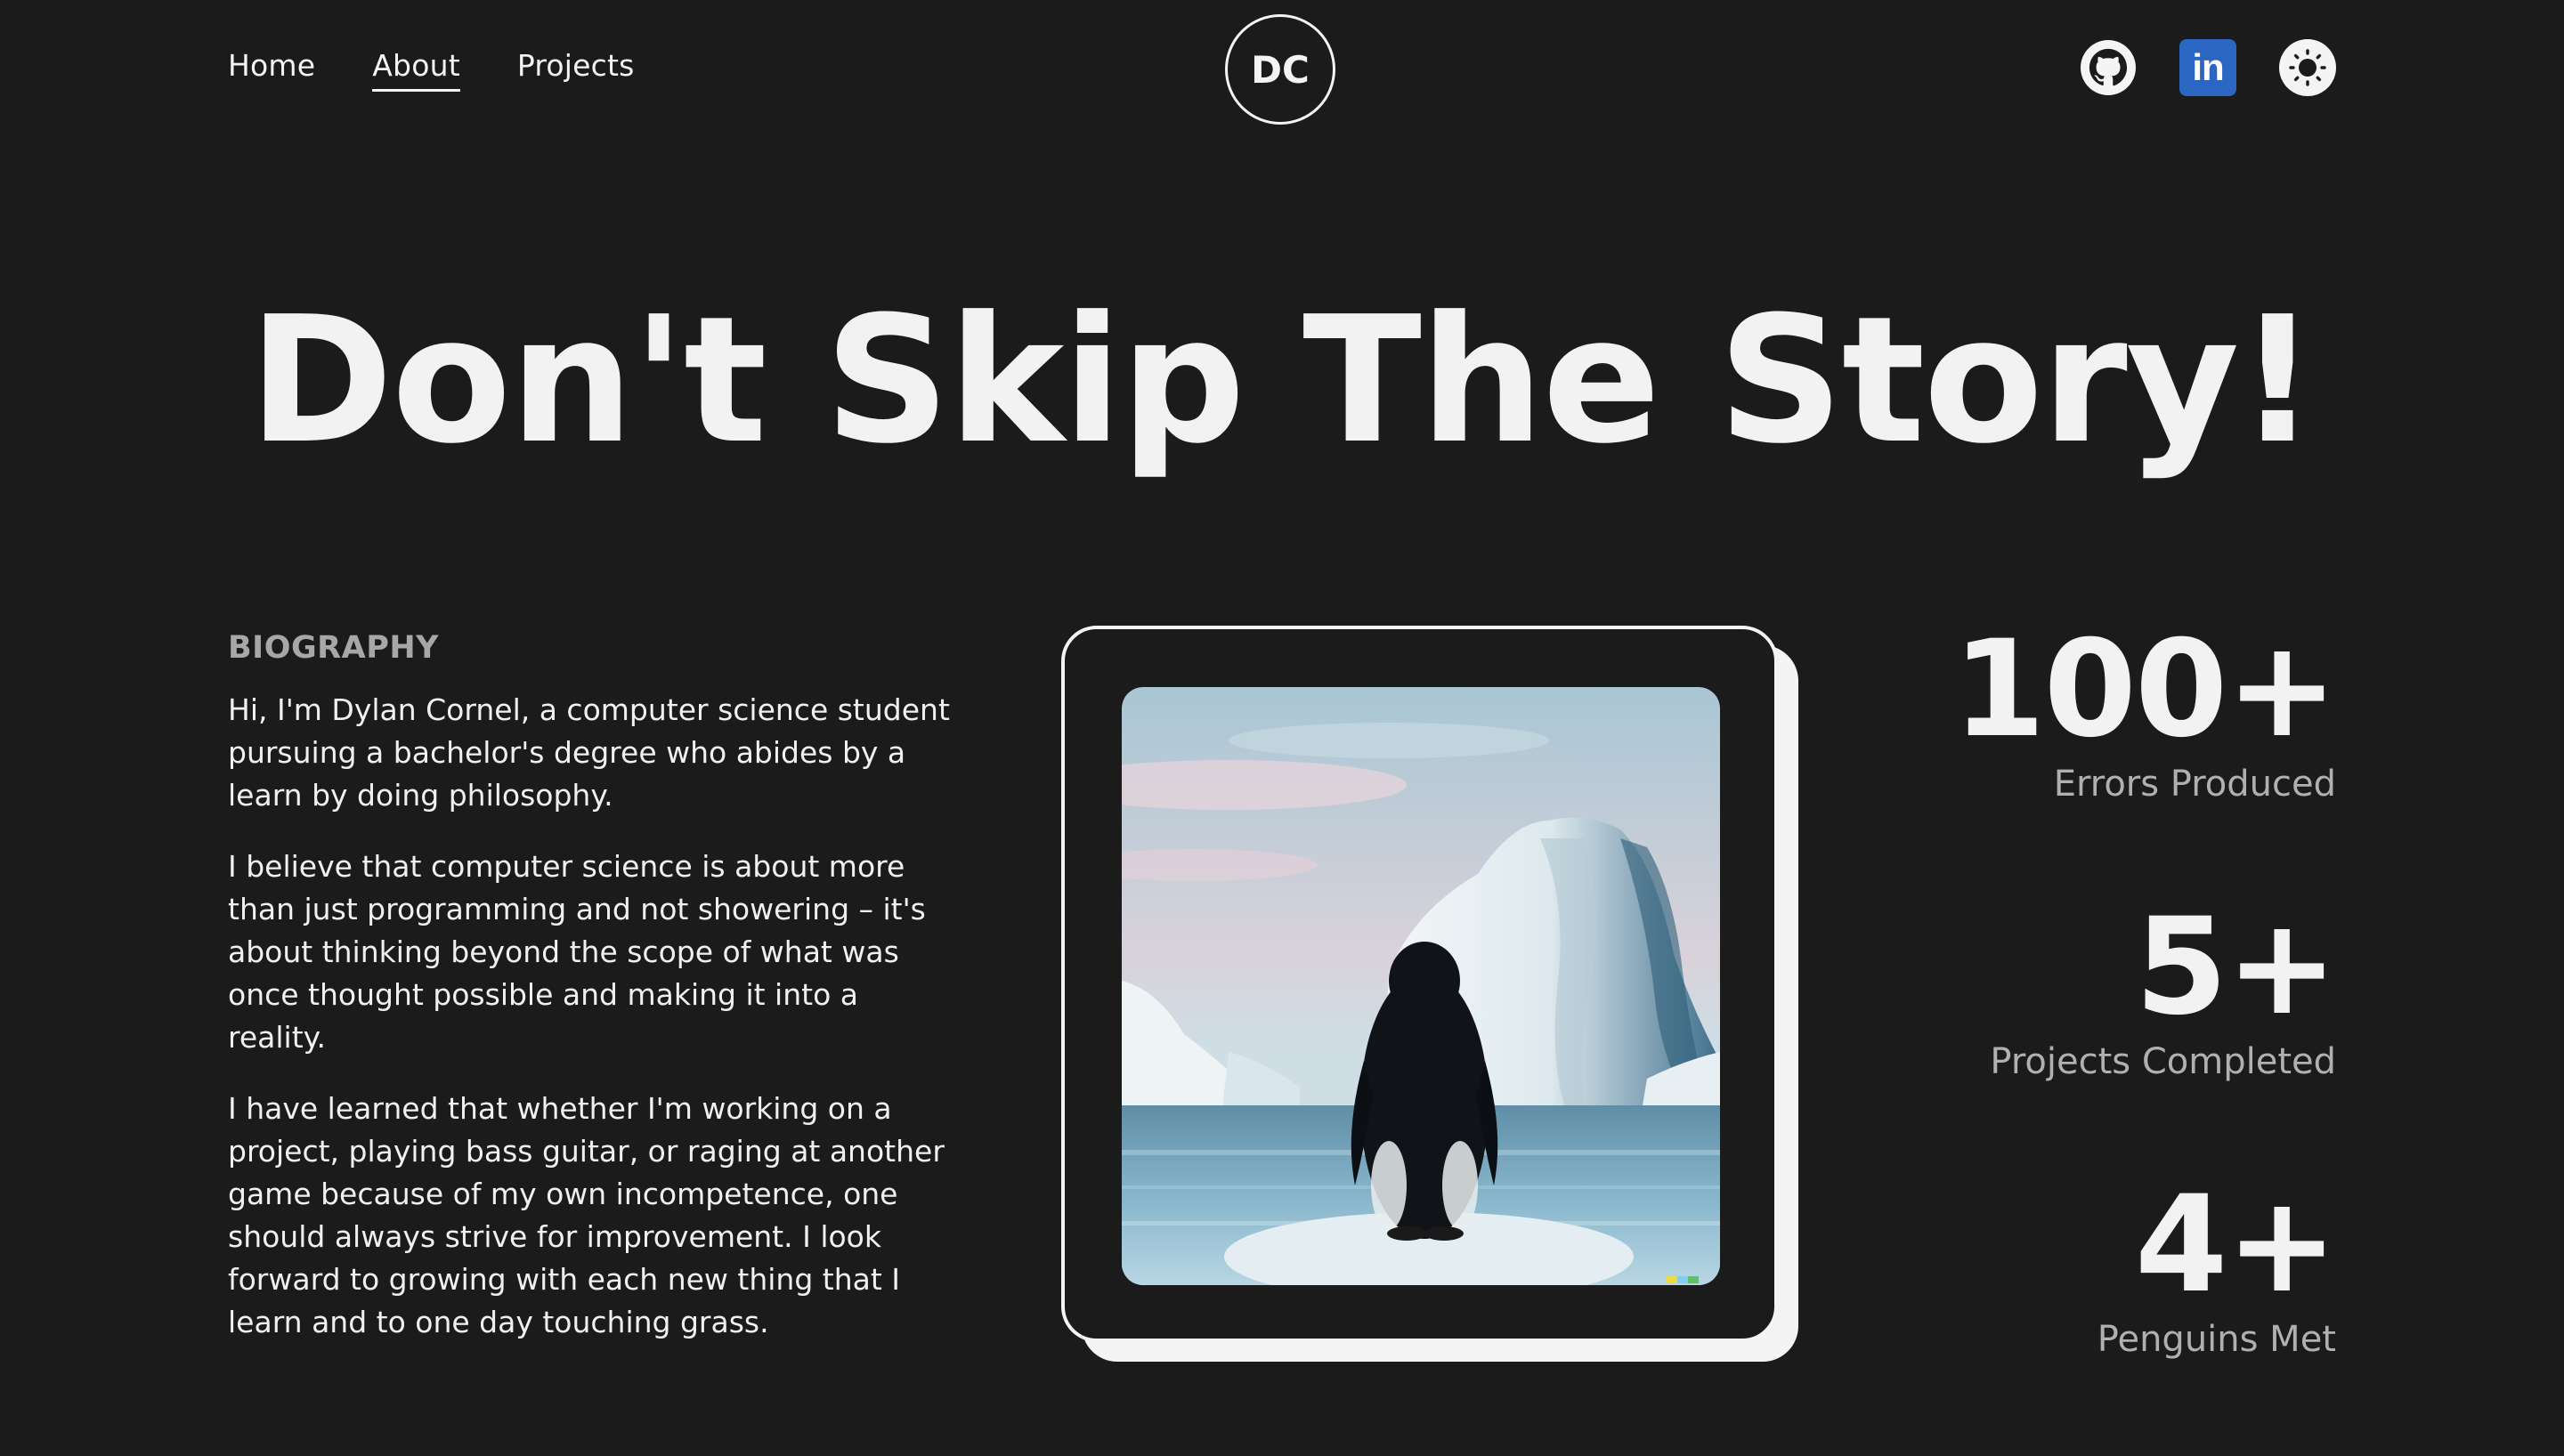 The image size is (2564, 1456). What do you see at coordinates (271, 68) in the screenshot?
I see `nav-home-link: Home` at bounding box center [271, 68].